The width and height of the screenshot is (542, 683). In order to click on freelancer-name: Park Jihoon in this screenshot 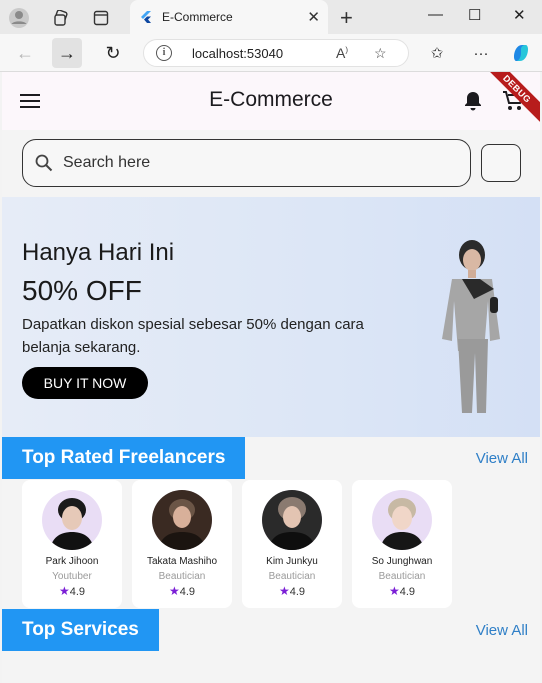, I will do `click(72, 561)`.